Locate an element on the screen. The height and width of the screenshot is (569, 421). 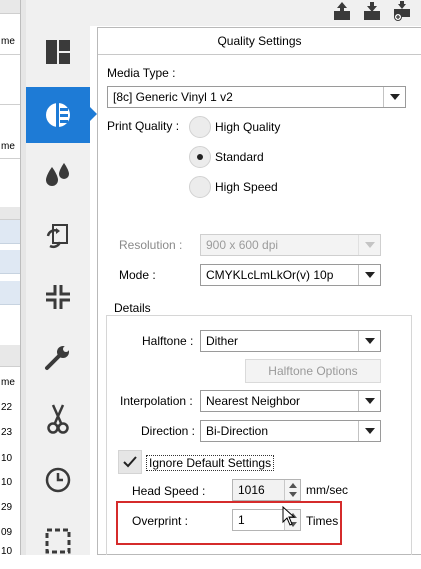
mode-select: CMYKLcLmLkOr(v) 10p is located at coordinates (290, 275).